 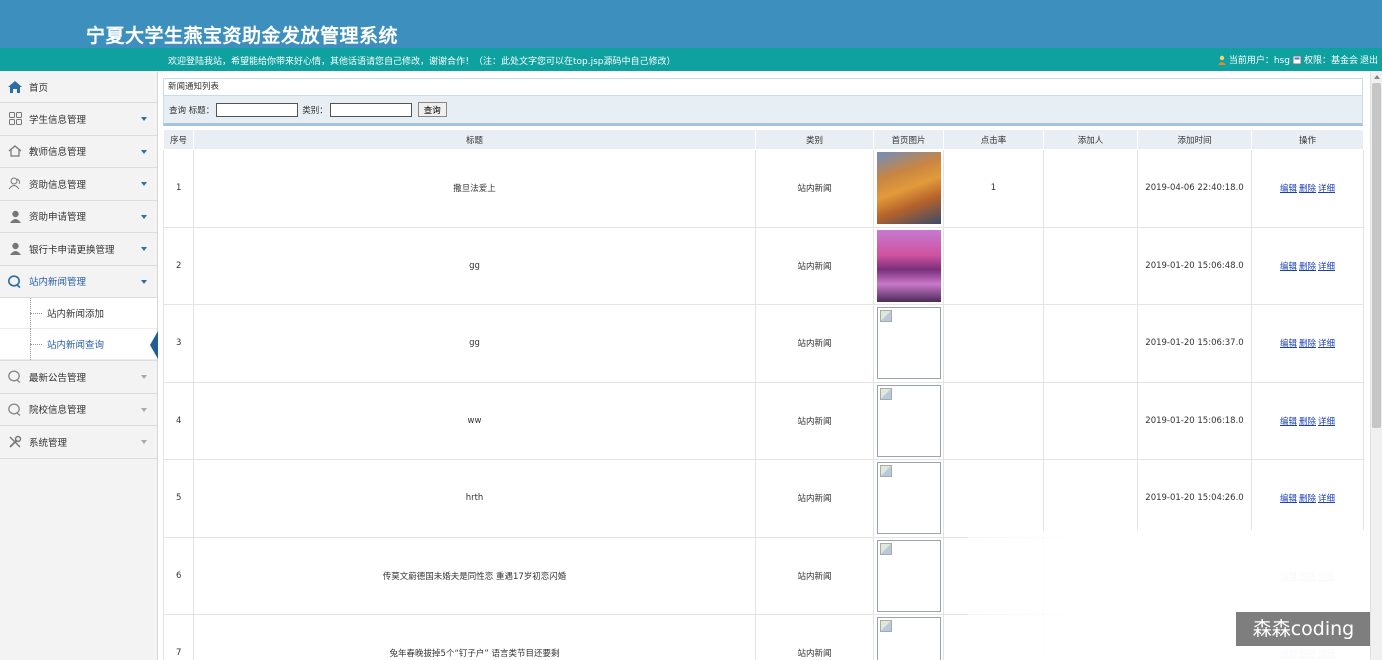 I want to click on sidebar-item-announcements: 最新公告管理, so click(x=78, y=377).